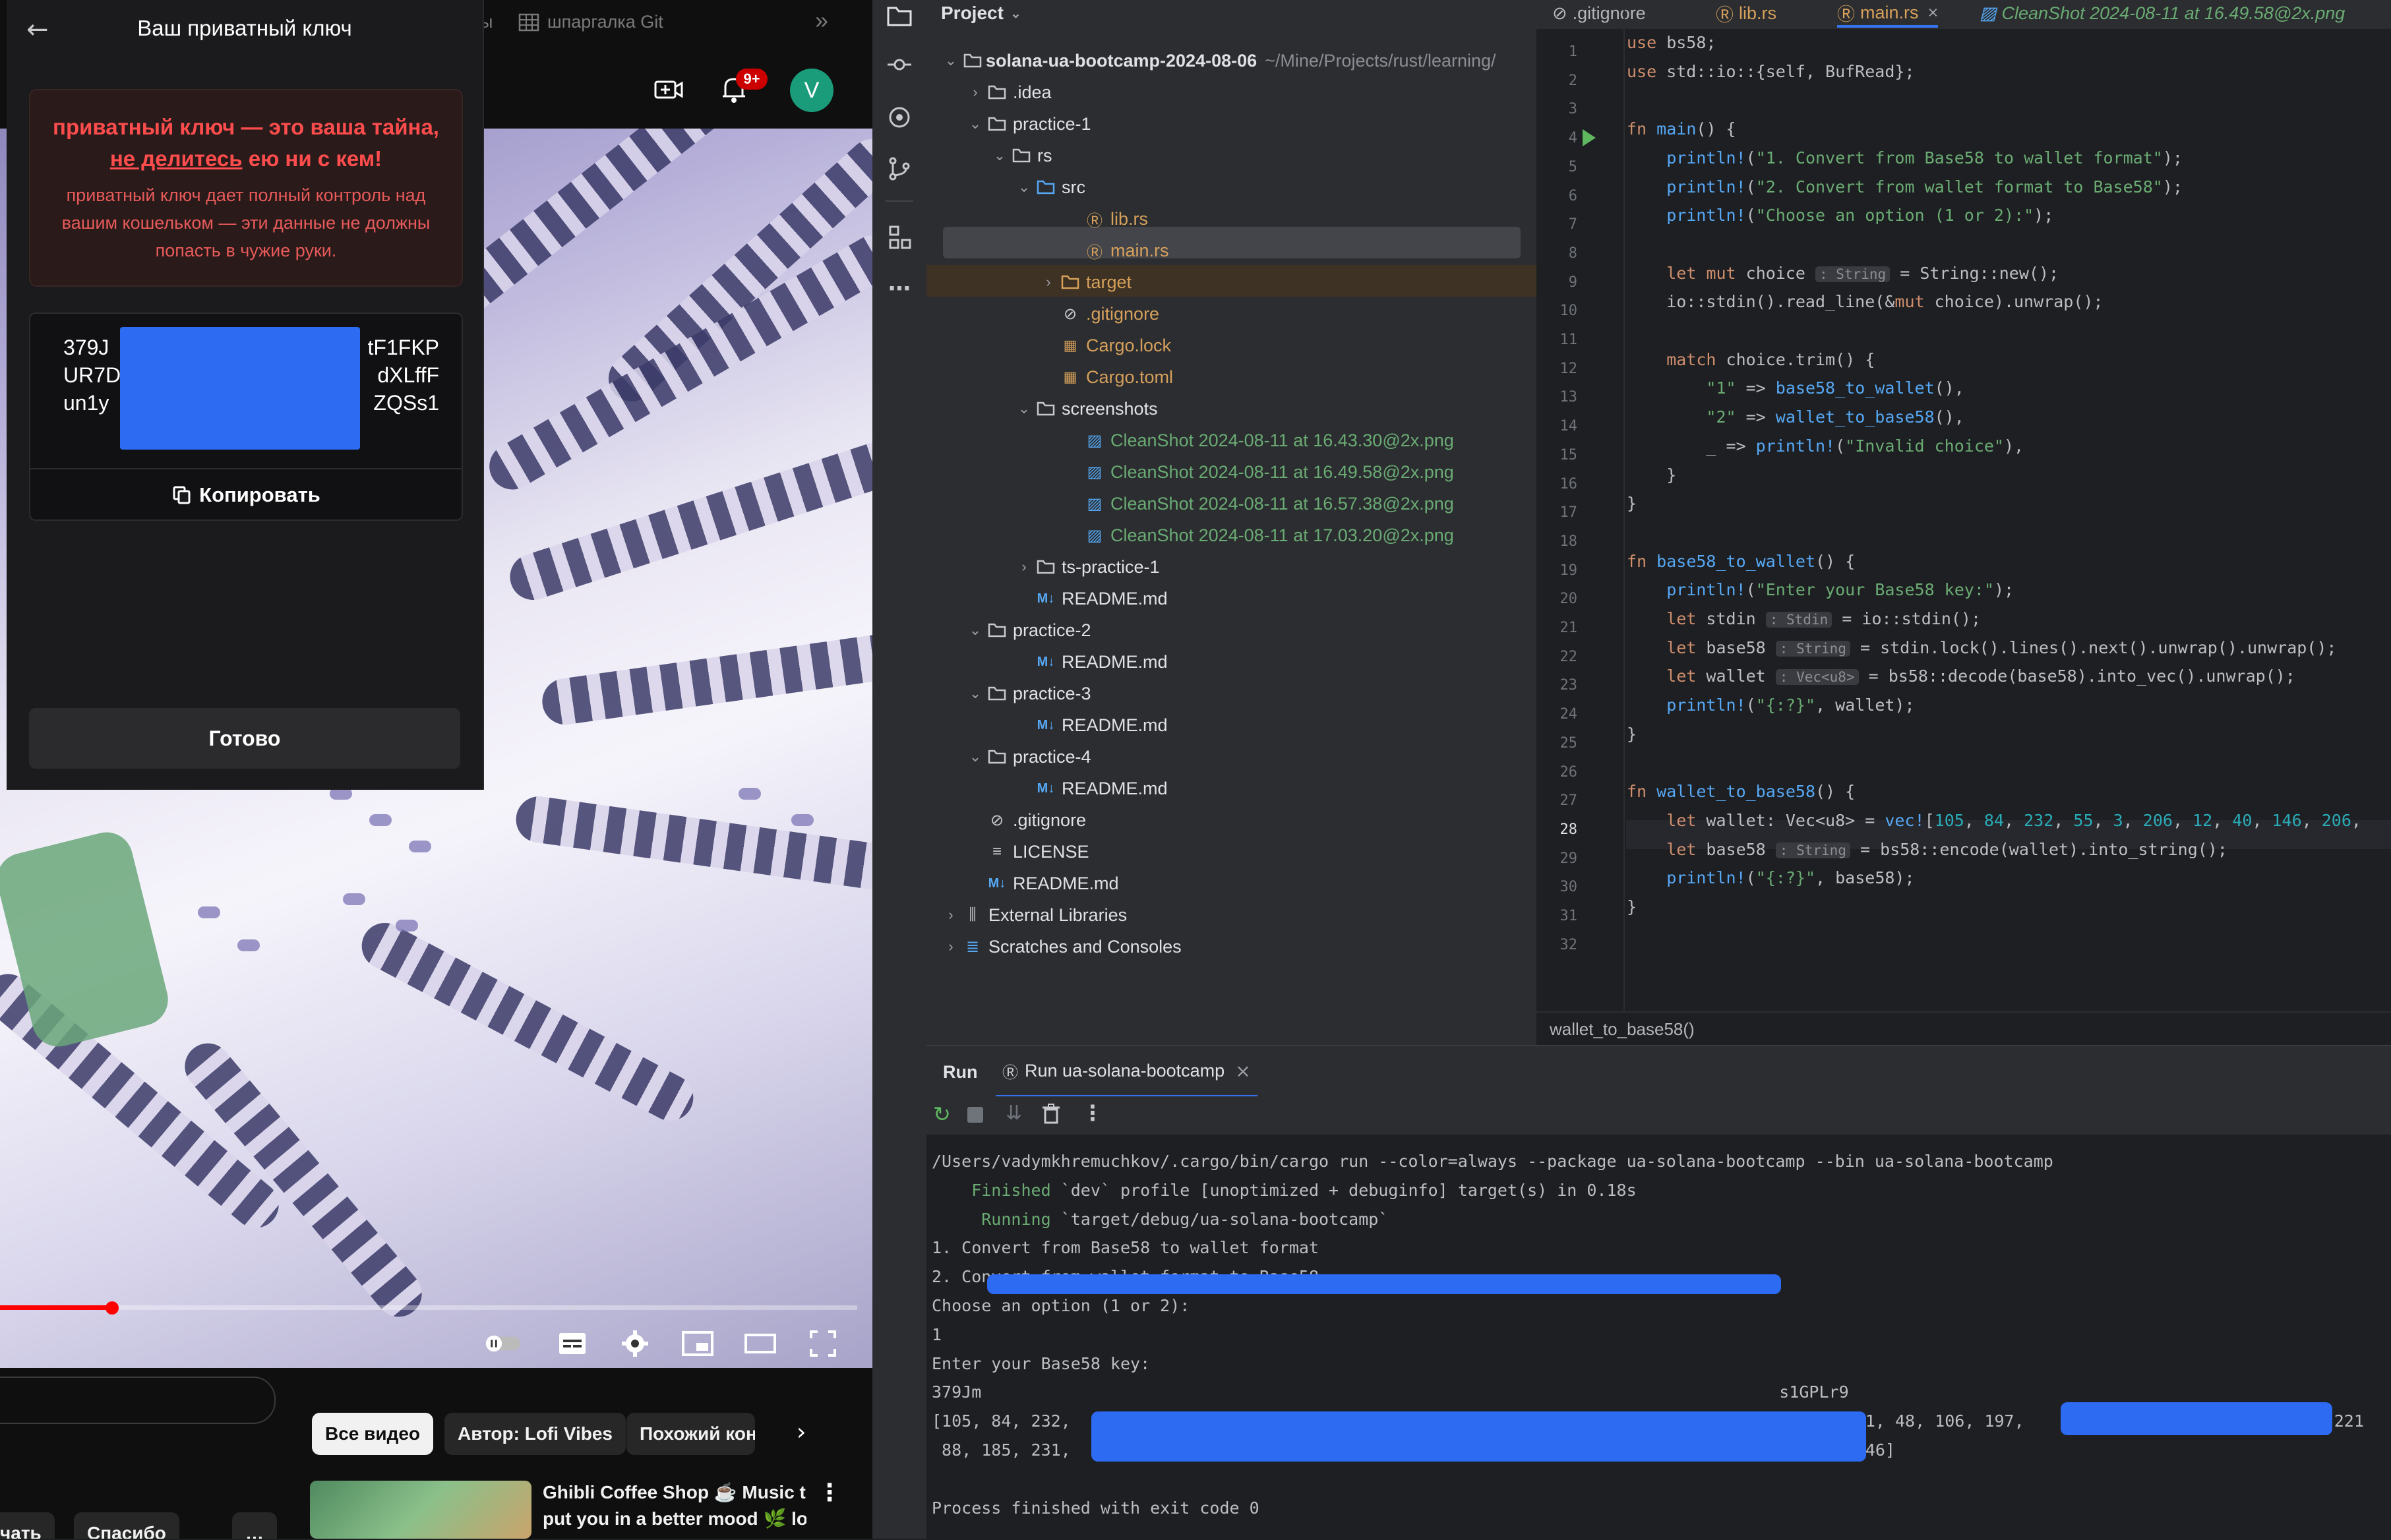 The image size is (2391, 1540). Describe the element at coordinates (1259, 440) in the screenshot. I see `tree-item: ▨ CleanShot 2024-08-11 at 16.43.30@2x.png` at that location.